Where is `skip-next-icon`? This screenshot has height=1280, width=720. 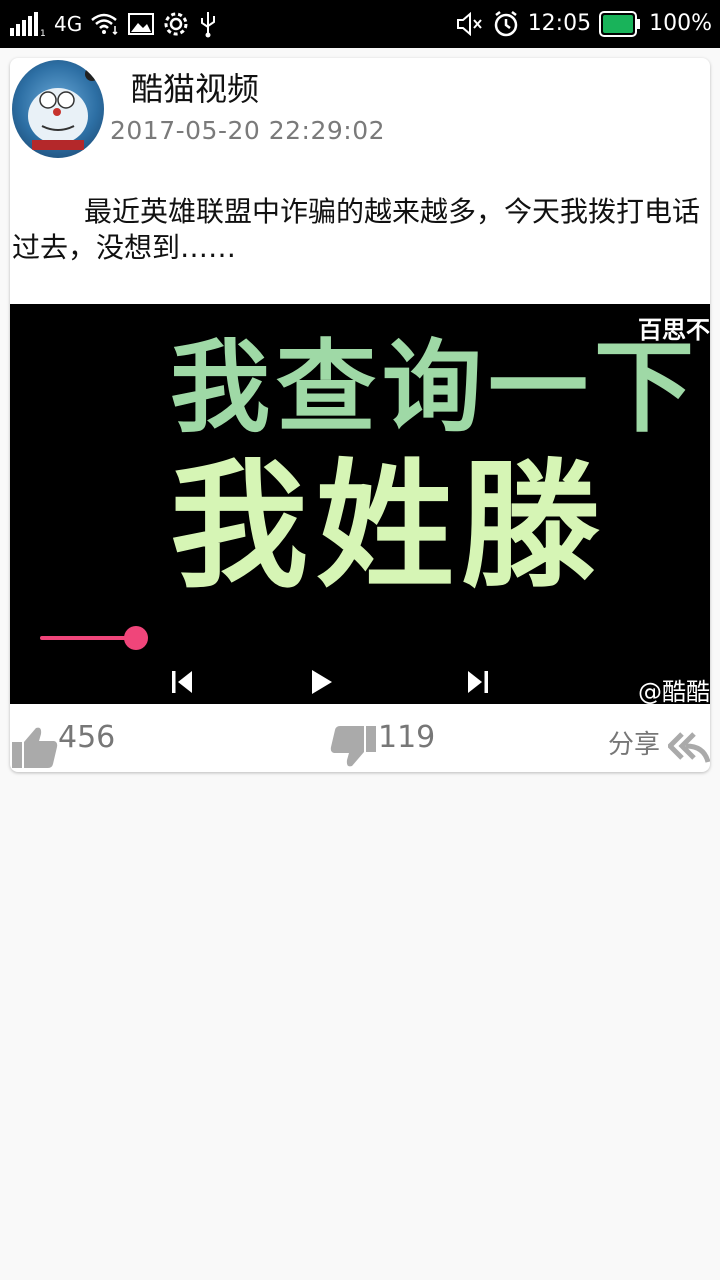 skip-next-icon is located at coordinates (478, 682).